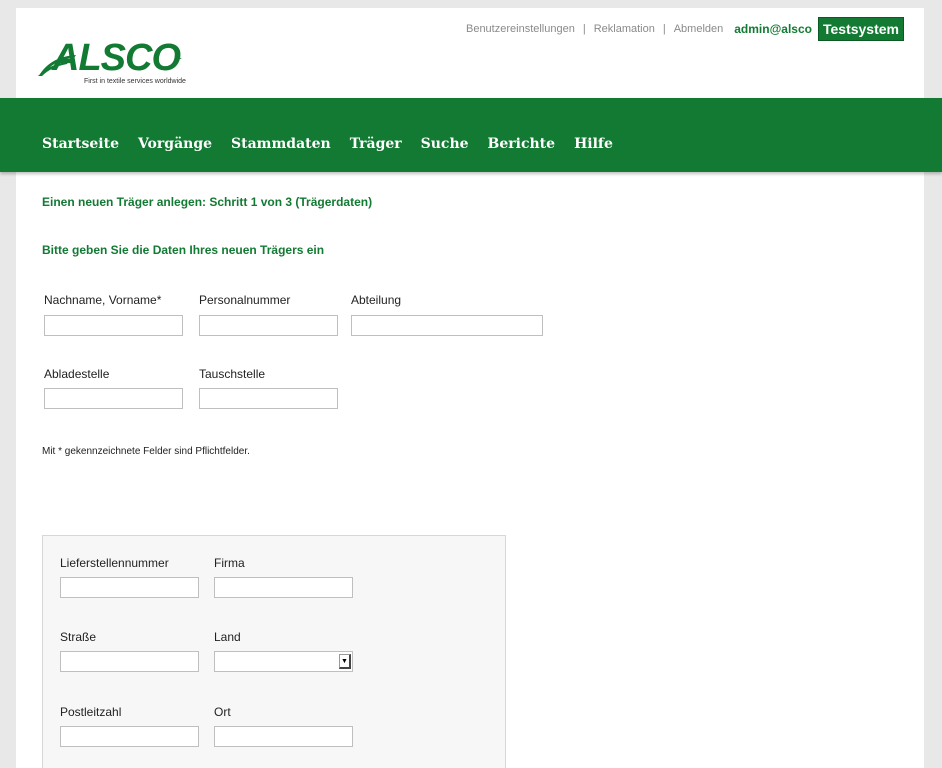 The width and height of the screenshot is (942, 768). What do you see at coordinates (103, 300) in the screenshot?
I see `name-label: Nachname, Vorname*` at bounding box center [103, 300].